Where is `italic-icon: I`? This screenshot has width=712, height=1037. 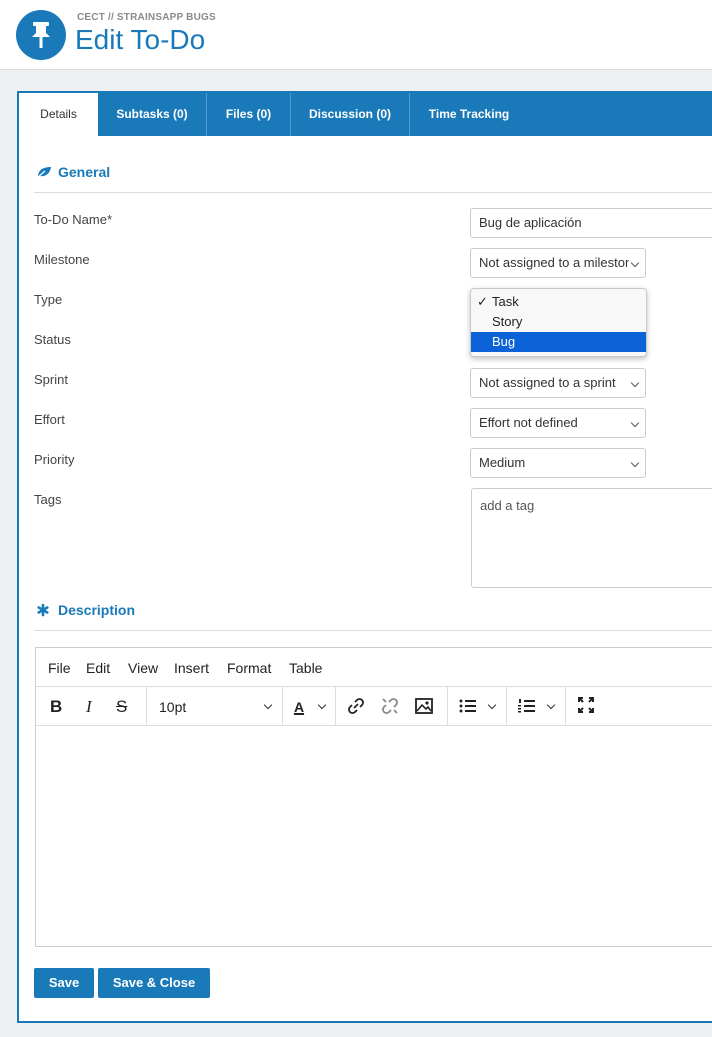 italic-icon: I is located at coordinates (89, 707).